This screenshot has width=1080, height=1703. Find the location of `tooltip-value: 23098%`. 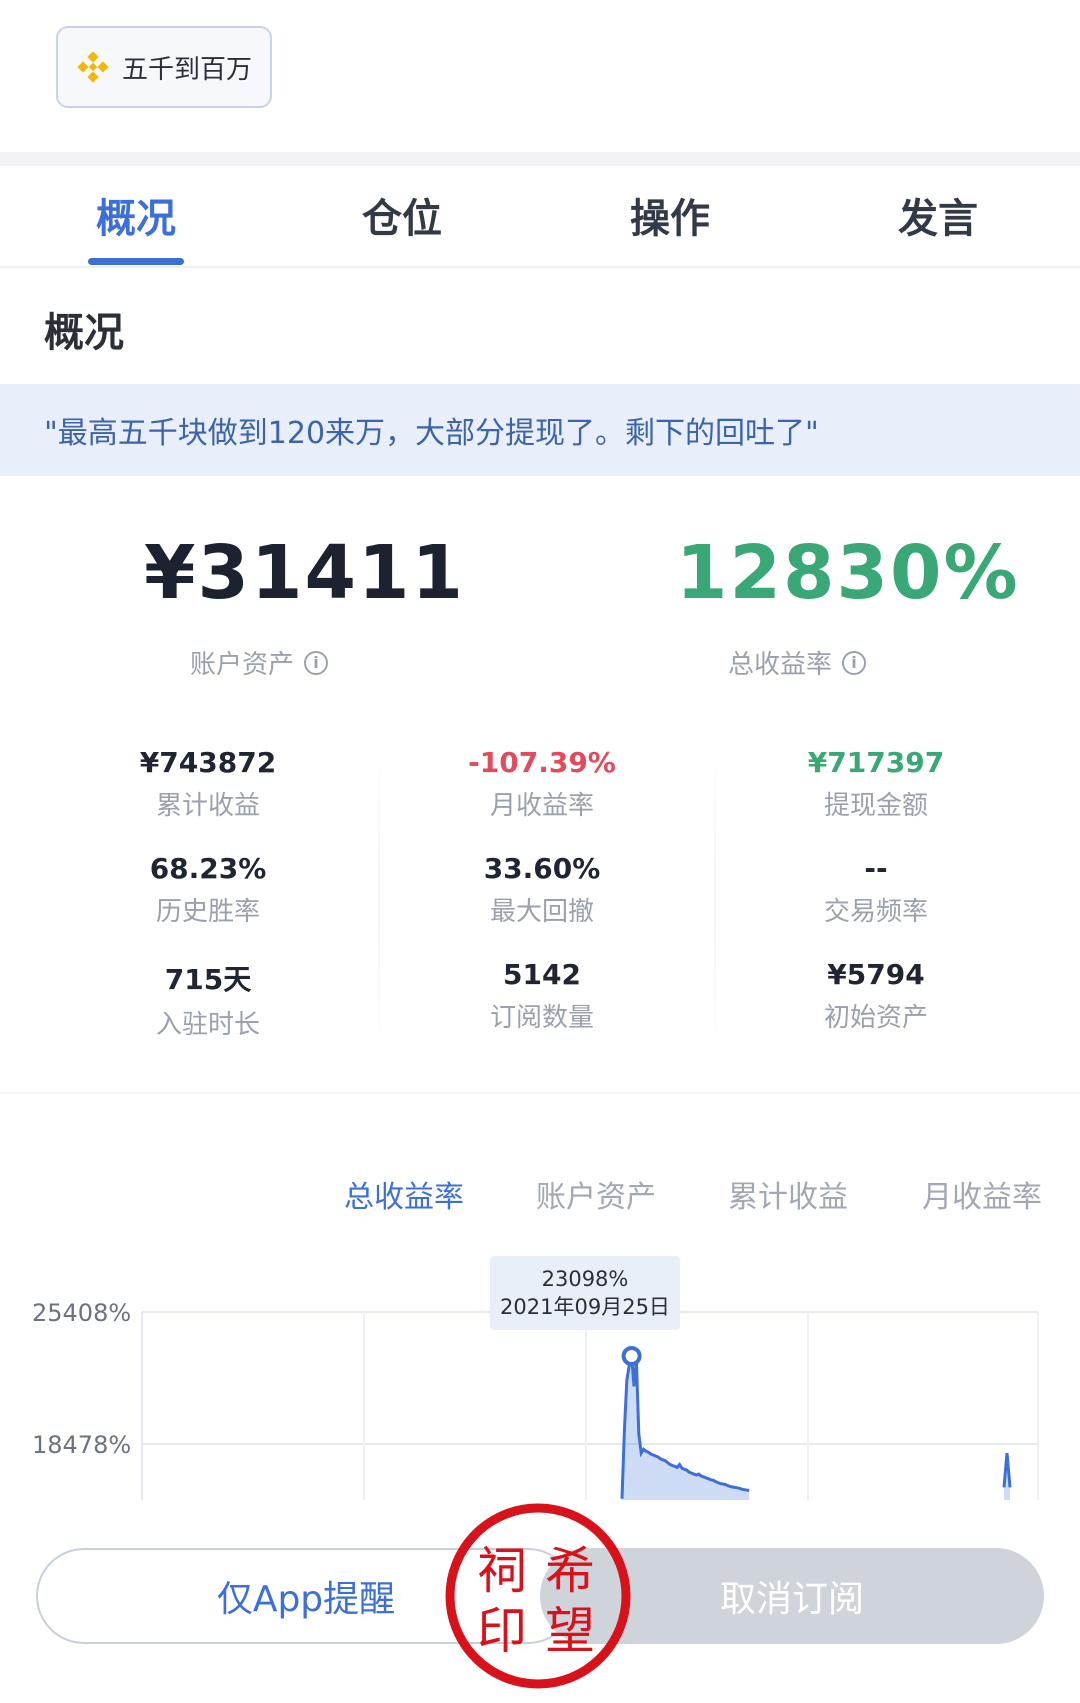

tooltip-value: 23098% is located at coordinates (585, 1279).